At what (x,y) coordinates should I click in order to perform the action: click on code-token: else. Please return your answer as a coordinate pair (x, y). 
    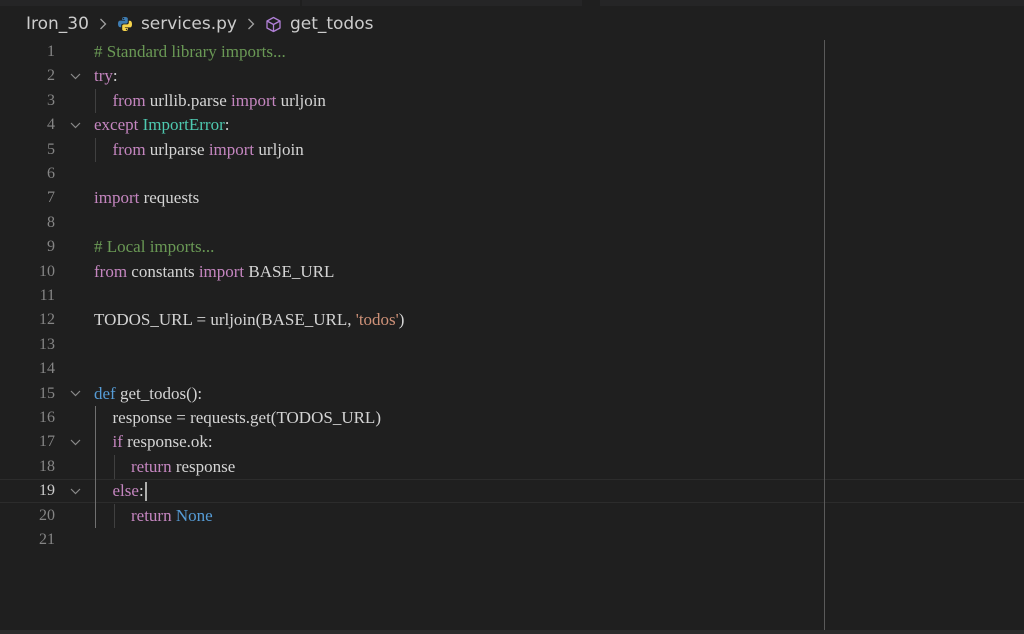
    Looking at the image, I should click on (125, 491).